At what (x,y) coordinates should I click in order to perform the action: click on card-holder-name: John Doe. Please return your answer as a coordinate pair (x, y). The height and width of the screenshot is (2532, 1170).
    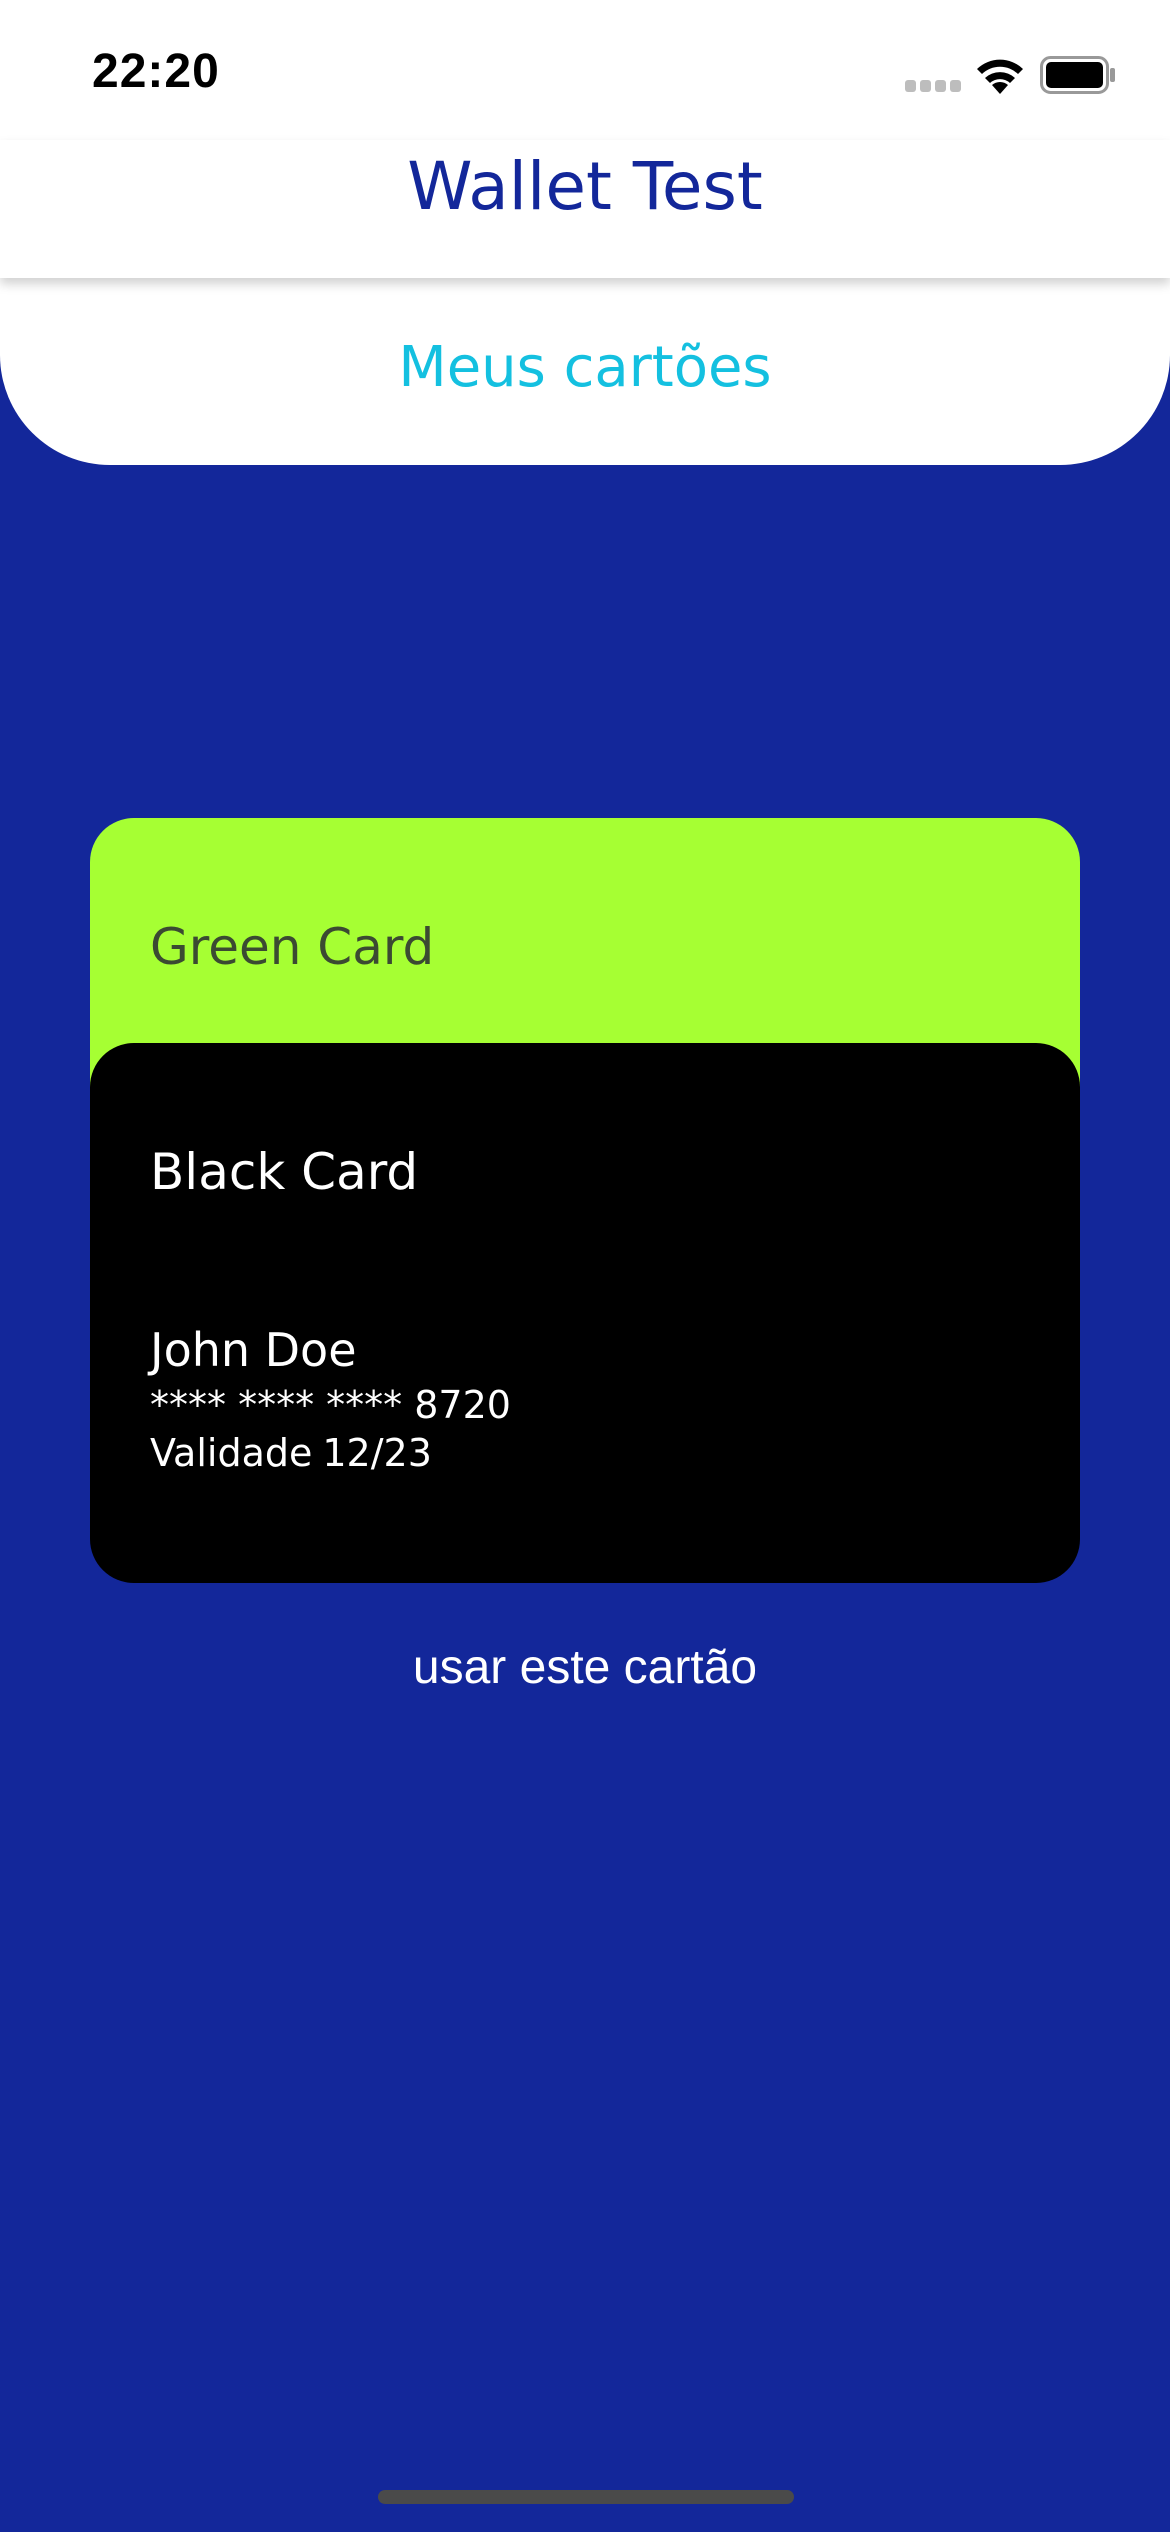
    Looking at the image, I should click on (253, 1350).